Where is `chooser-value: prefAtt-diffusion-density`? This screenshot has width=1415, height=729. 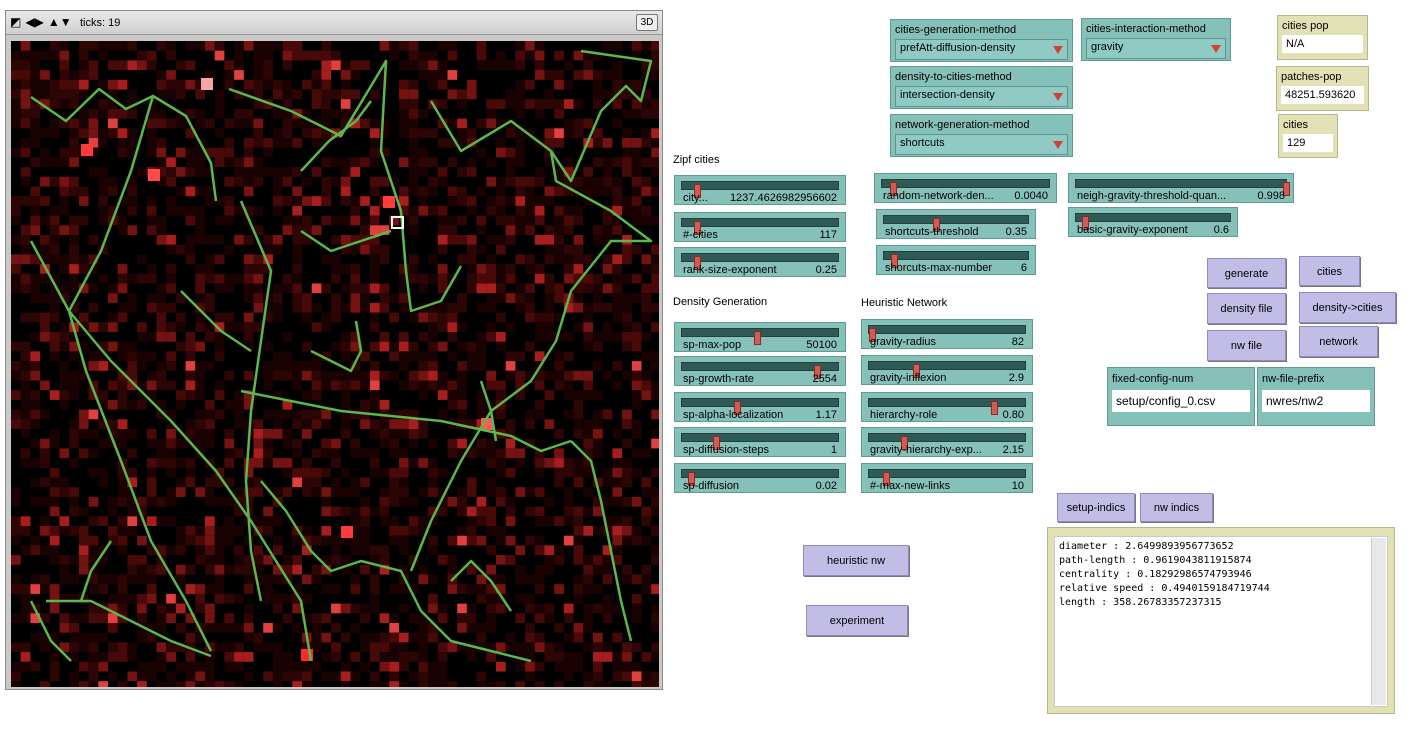
chooser-value: prefAtt-diffusion-density is located at coordinates (981, 49).